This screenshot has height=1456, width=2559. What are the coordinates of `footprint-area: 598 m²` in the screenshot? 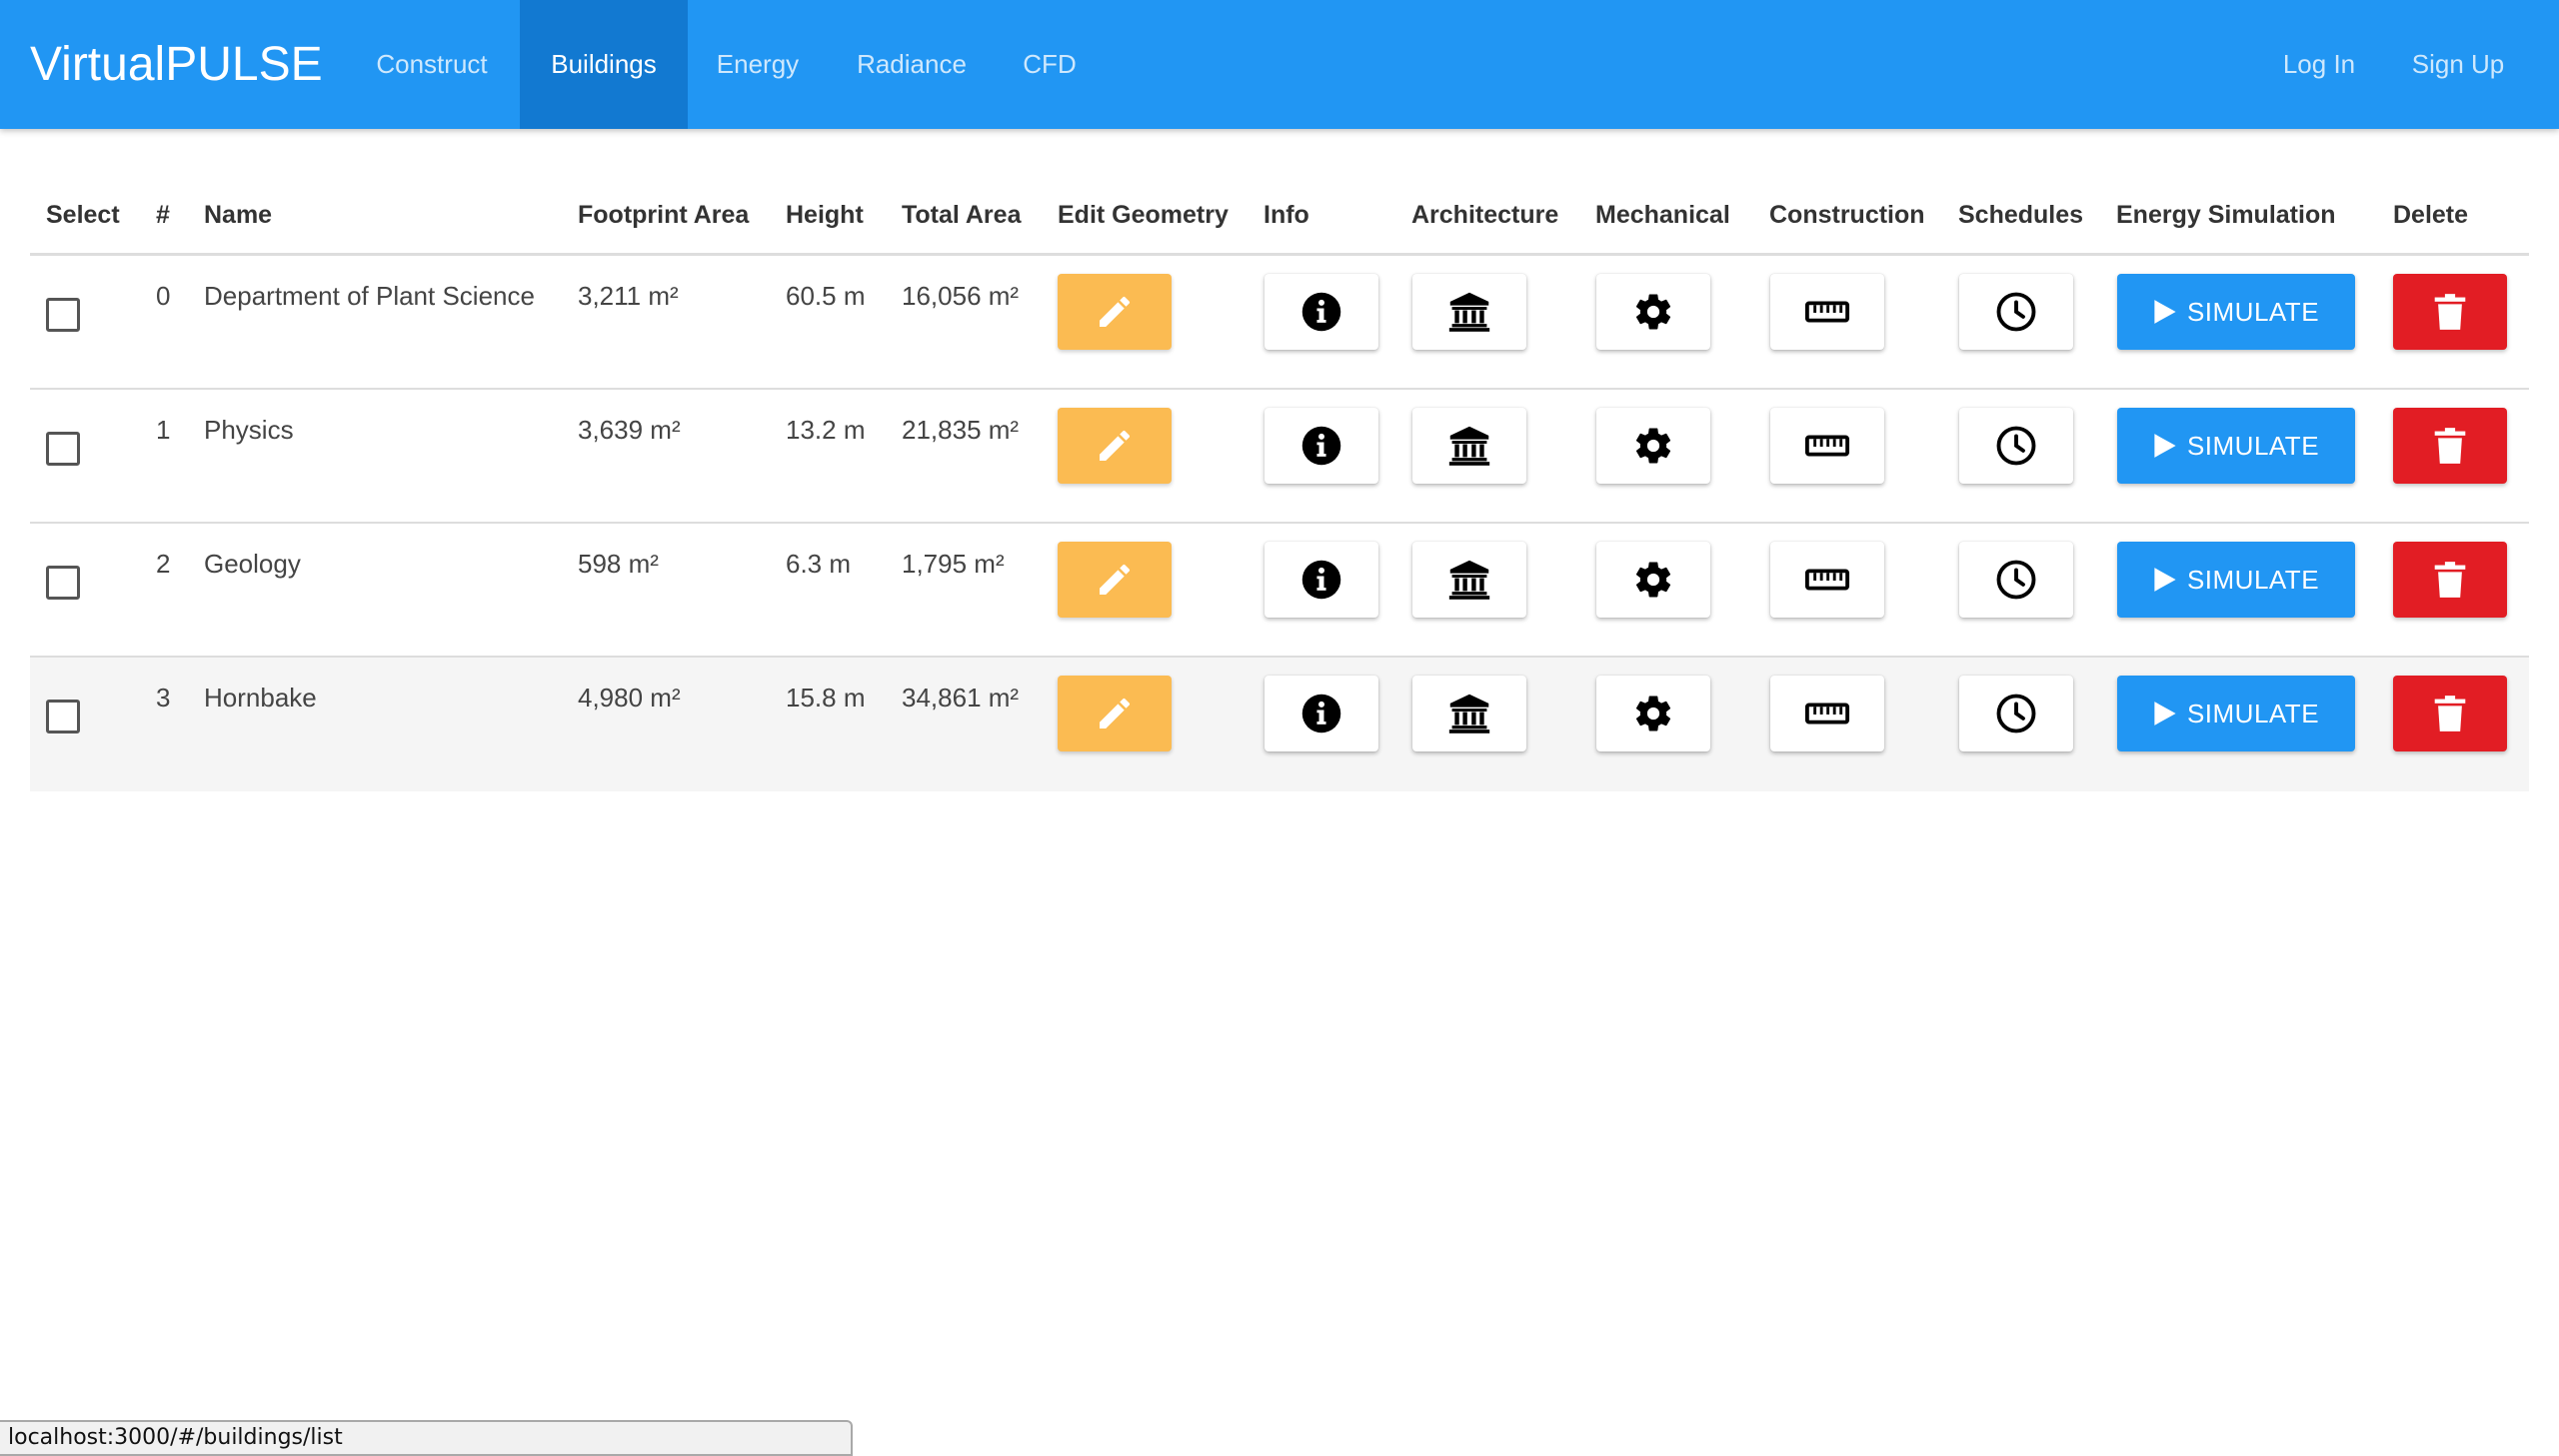 It's located at (618, 564).